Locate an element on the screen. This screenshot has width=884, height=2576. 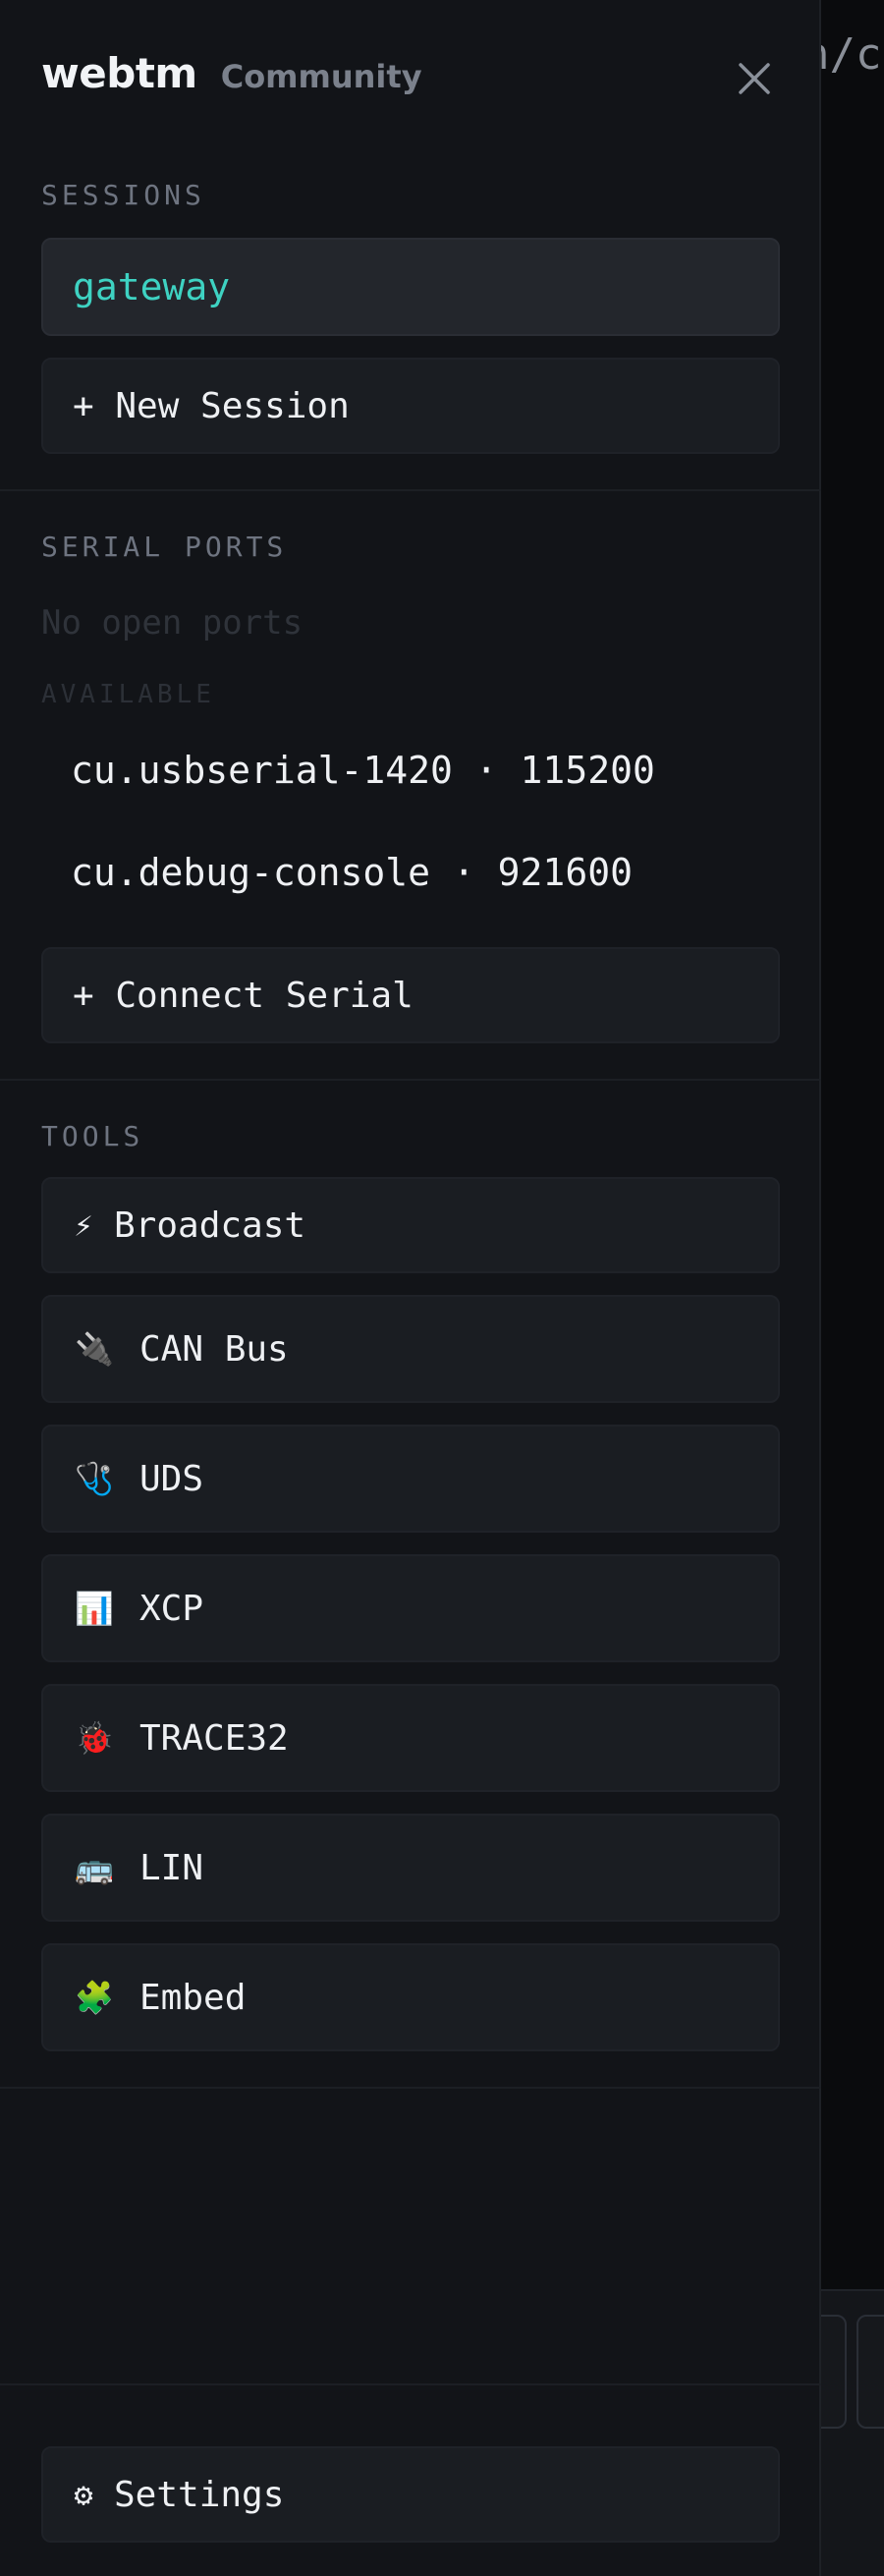
tool-label: UDS is located at coordinates (171, 1478).